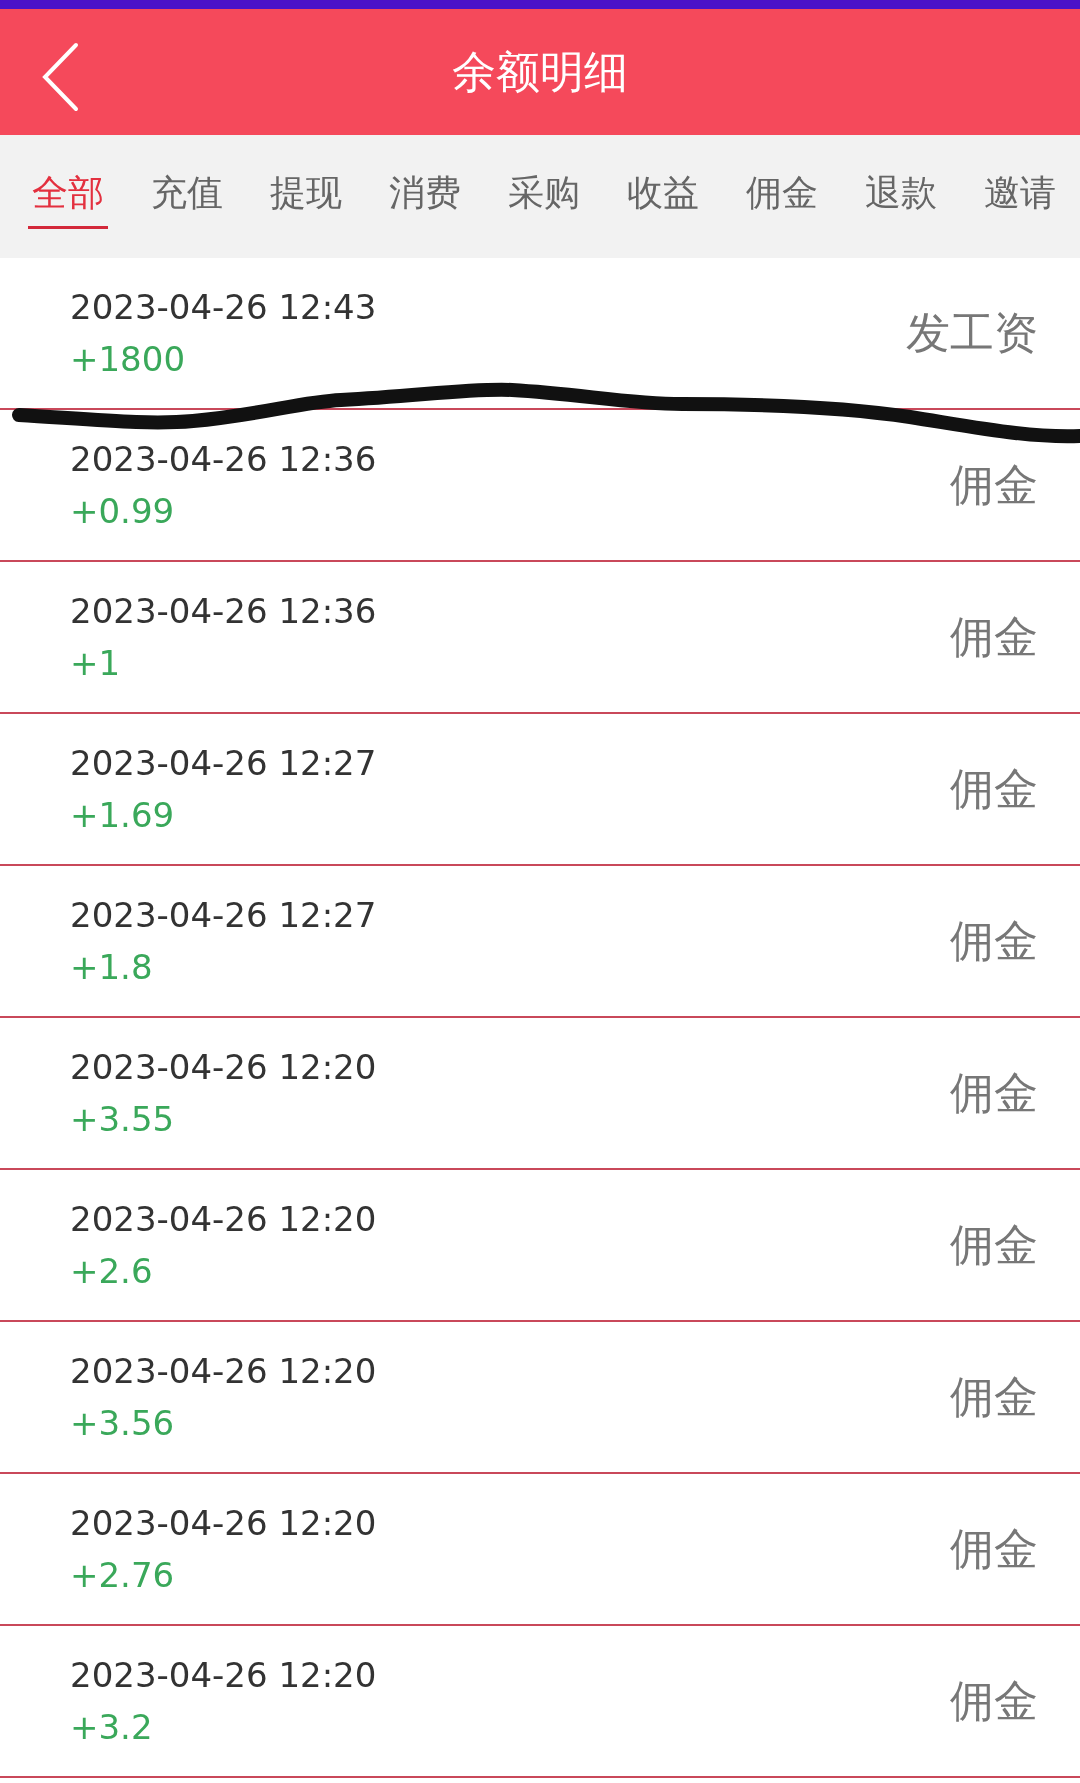  What do you see at coordinates (540, 71) in the screenshot?
I see `page-title: 余额明细` at bounding box center [540, 71].